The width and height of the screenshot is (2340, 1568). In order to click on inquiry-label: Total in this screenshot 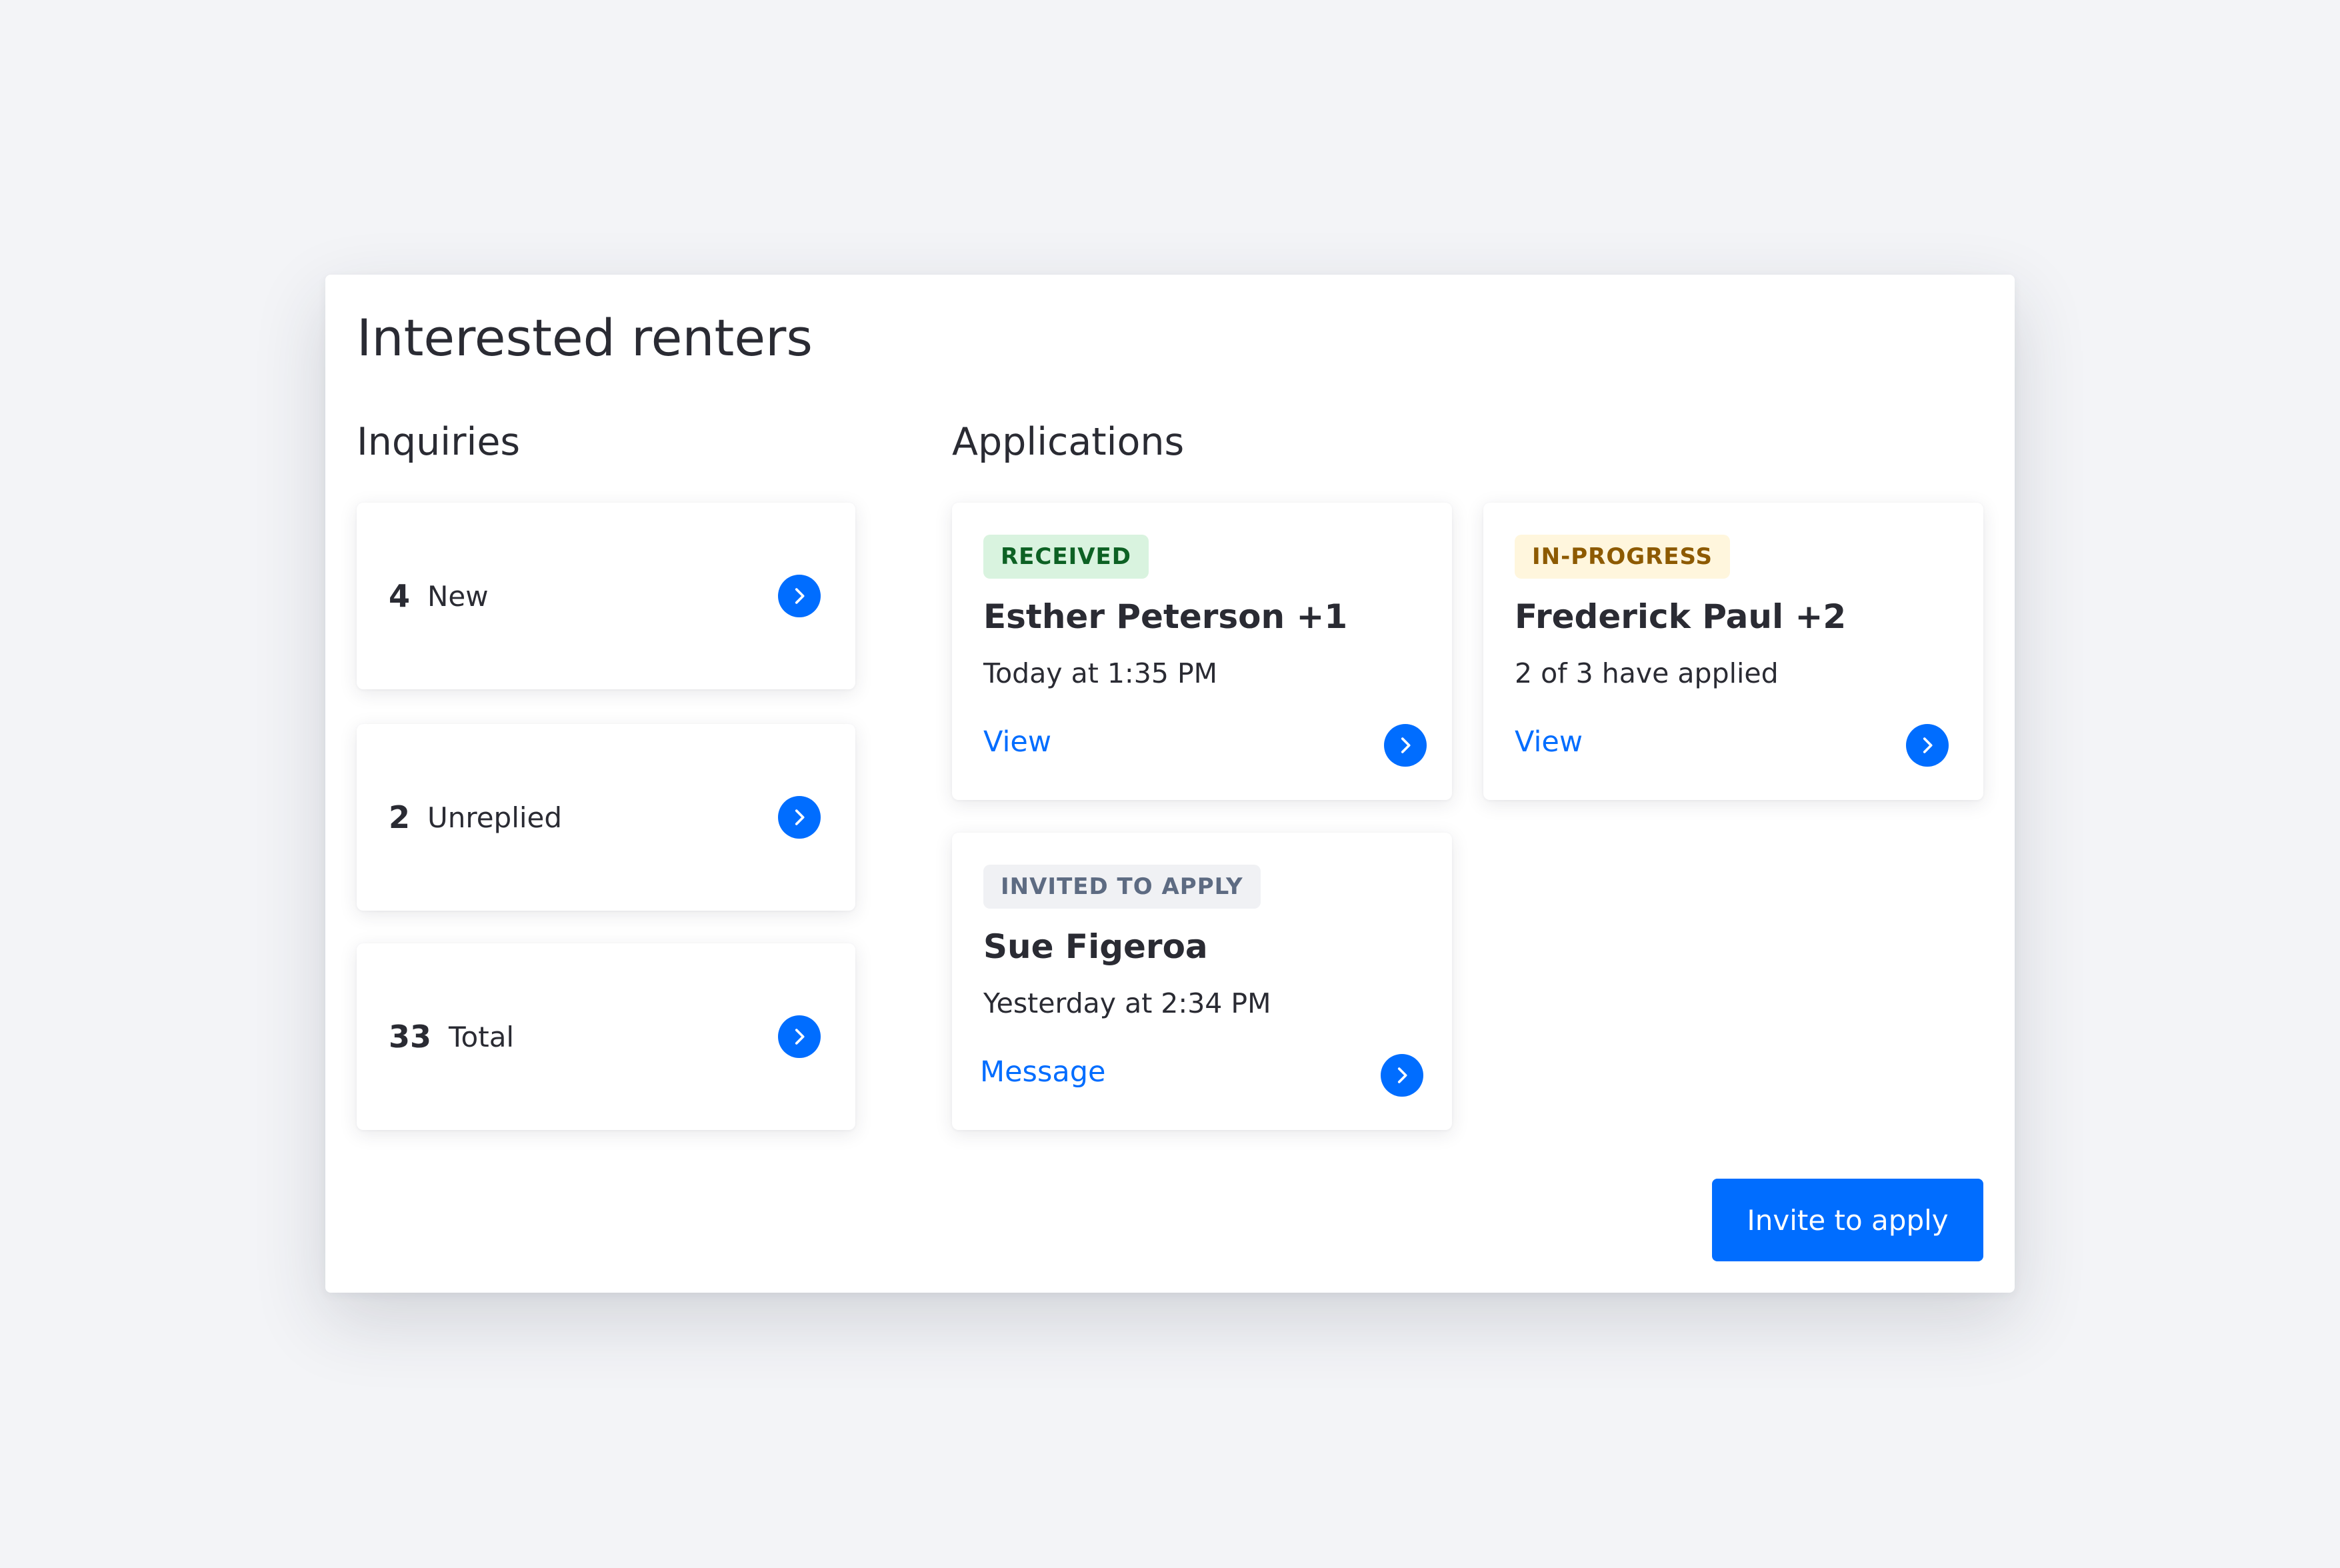, I will do `click(482, 1036)`.